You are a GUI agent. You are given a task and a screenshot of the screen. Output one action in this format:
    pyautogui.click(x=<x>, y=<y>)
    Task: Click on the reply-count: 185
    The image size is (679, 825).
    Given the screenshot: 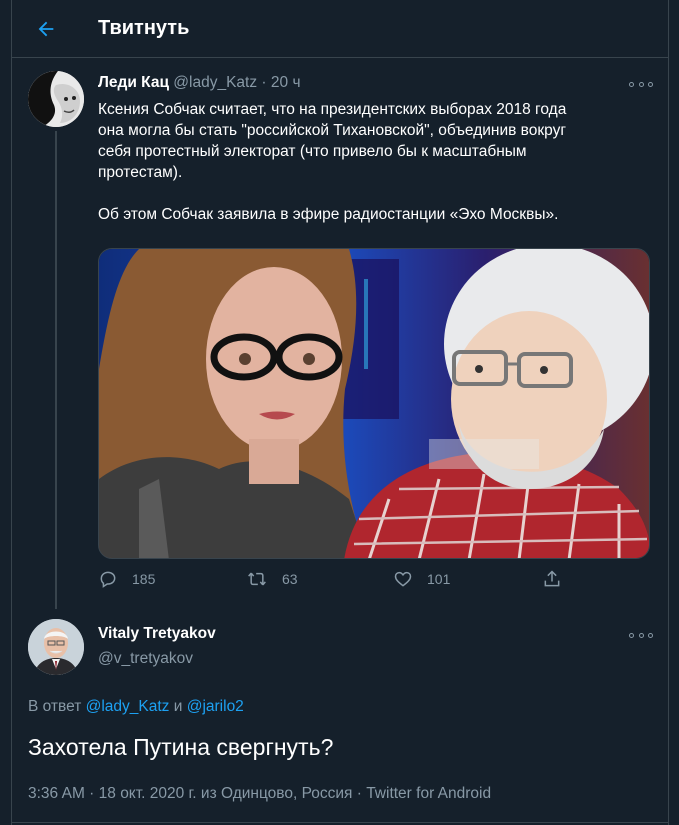 What is the action you would take?
    pyautogui.click(x=144, y=579)
    